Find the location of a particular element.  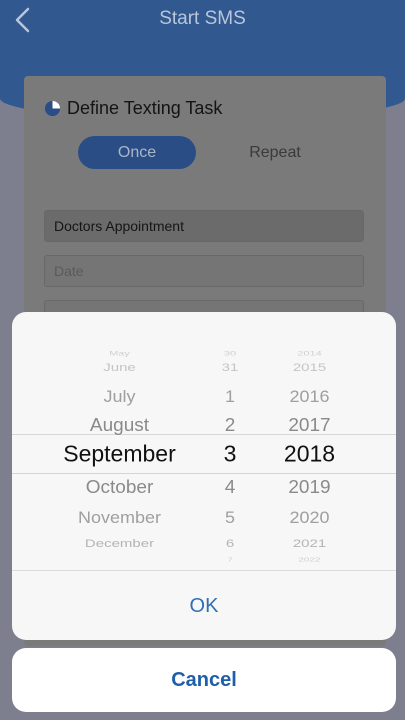

month-selected: September is located at coordinates (119, 454).